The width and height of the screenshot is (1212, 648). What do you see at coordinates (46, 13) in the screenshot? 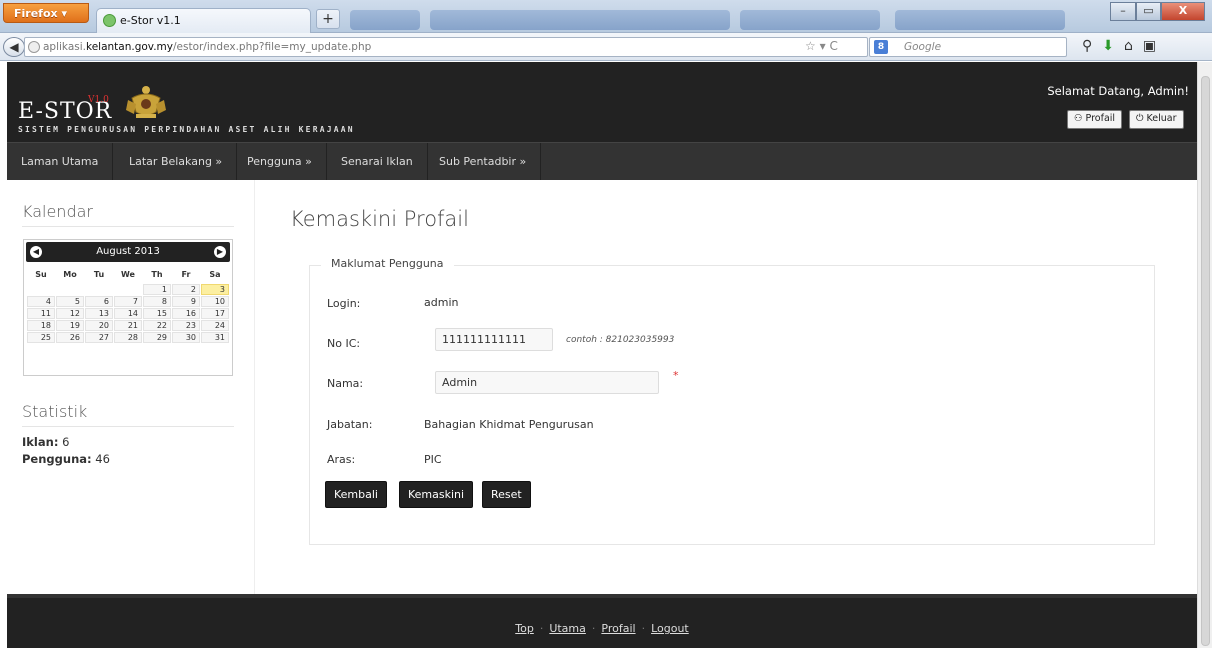
I see `firefox-menu-button: Firefox ▾` at bounding box center [46, 13].